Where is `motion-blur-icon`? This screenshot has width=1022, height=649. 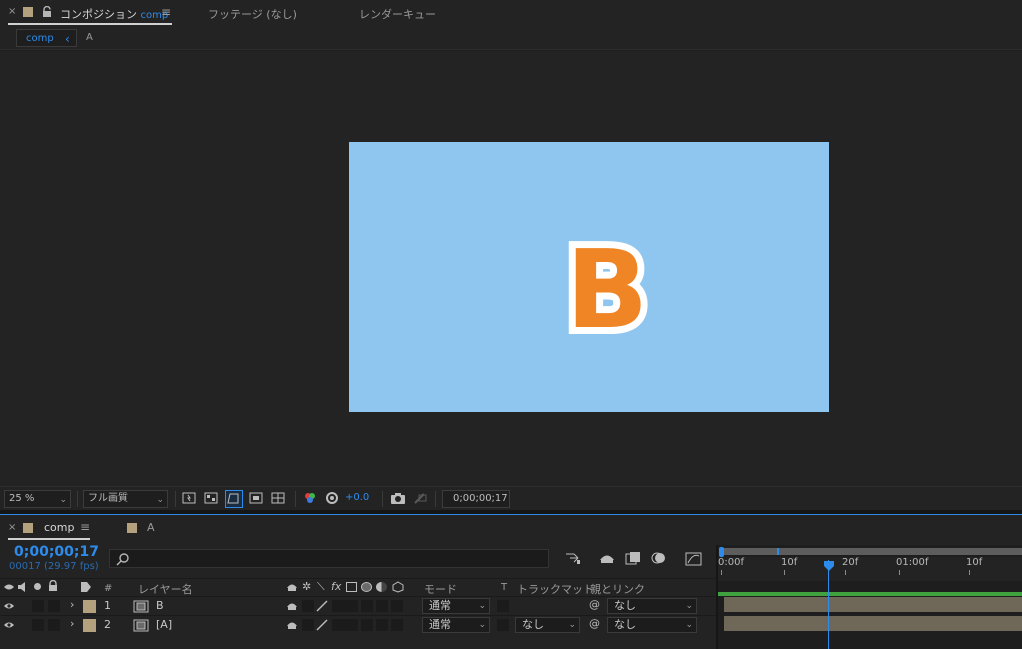 motion-blur-icon is located at coordinates (659, 559).